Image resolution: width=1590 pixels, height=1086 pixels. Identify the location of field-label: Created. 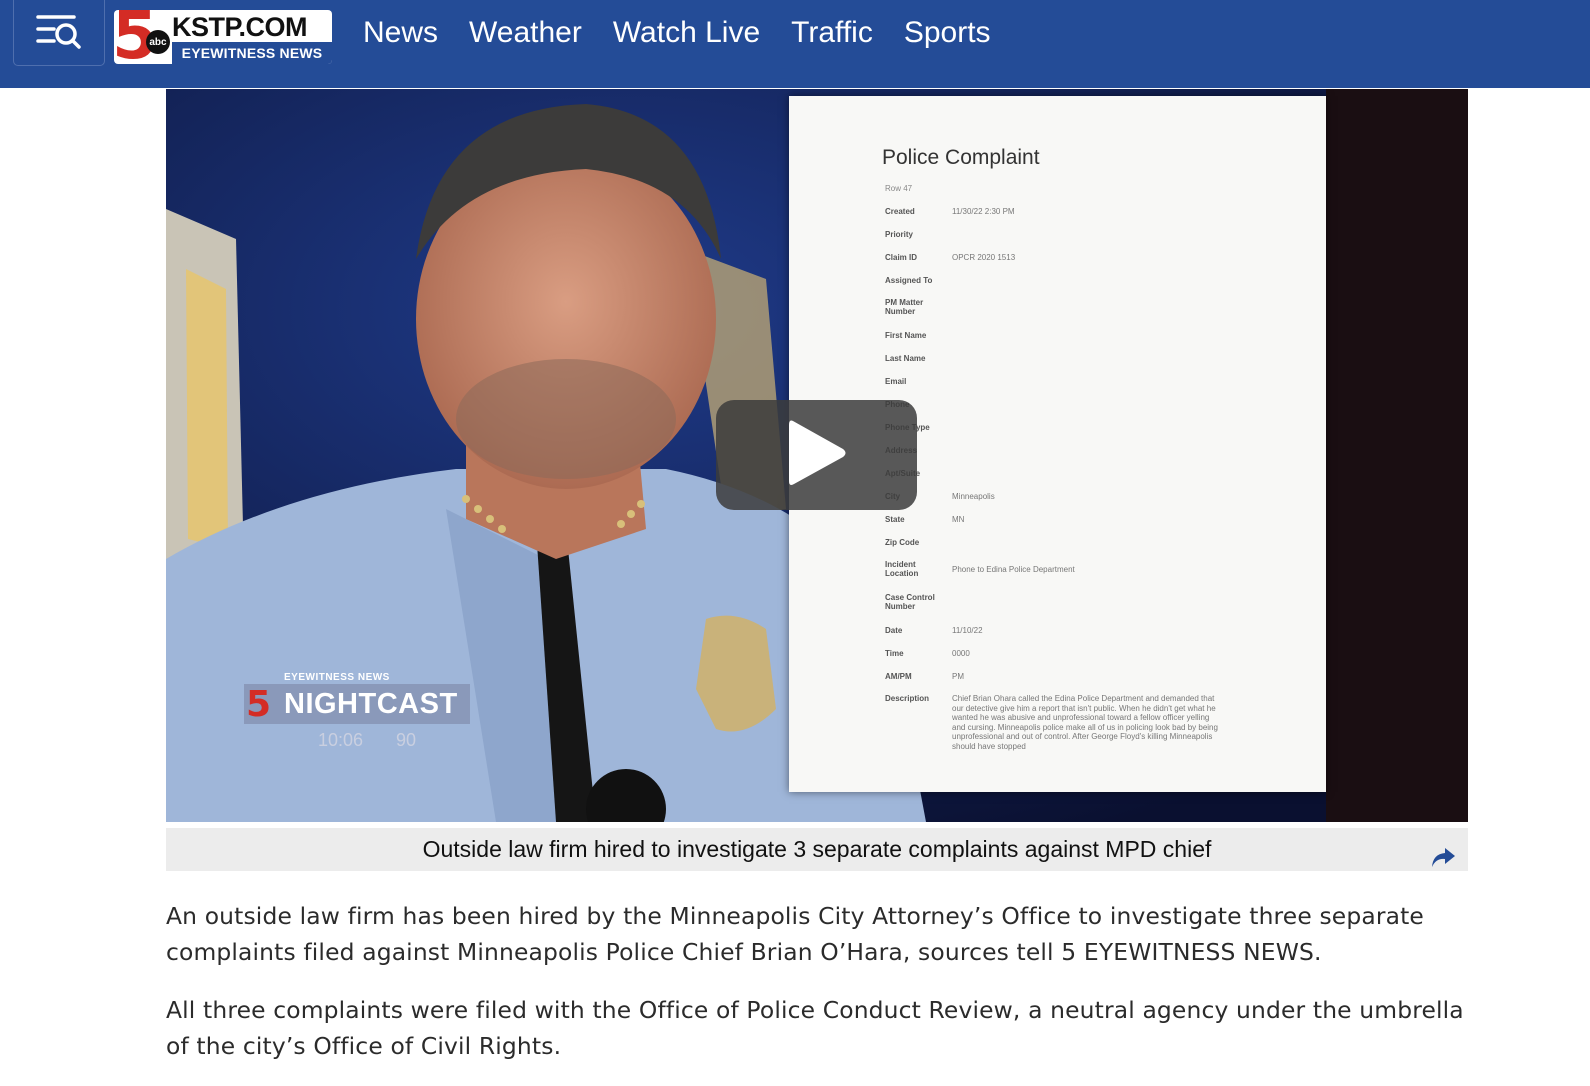
(900, 211).